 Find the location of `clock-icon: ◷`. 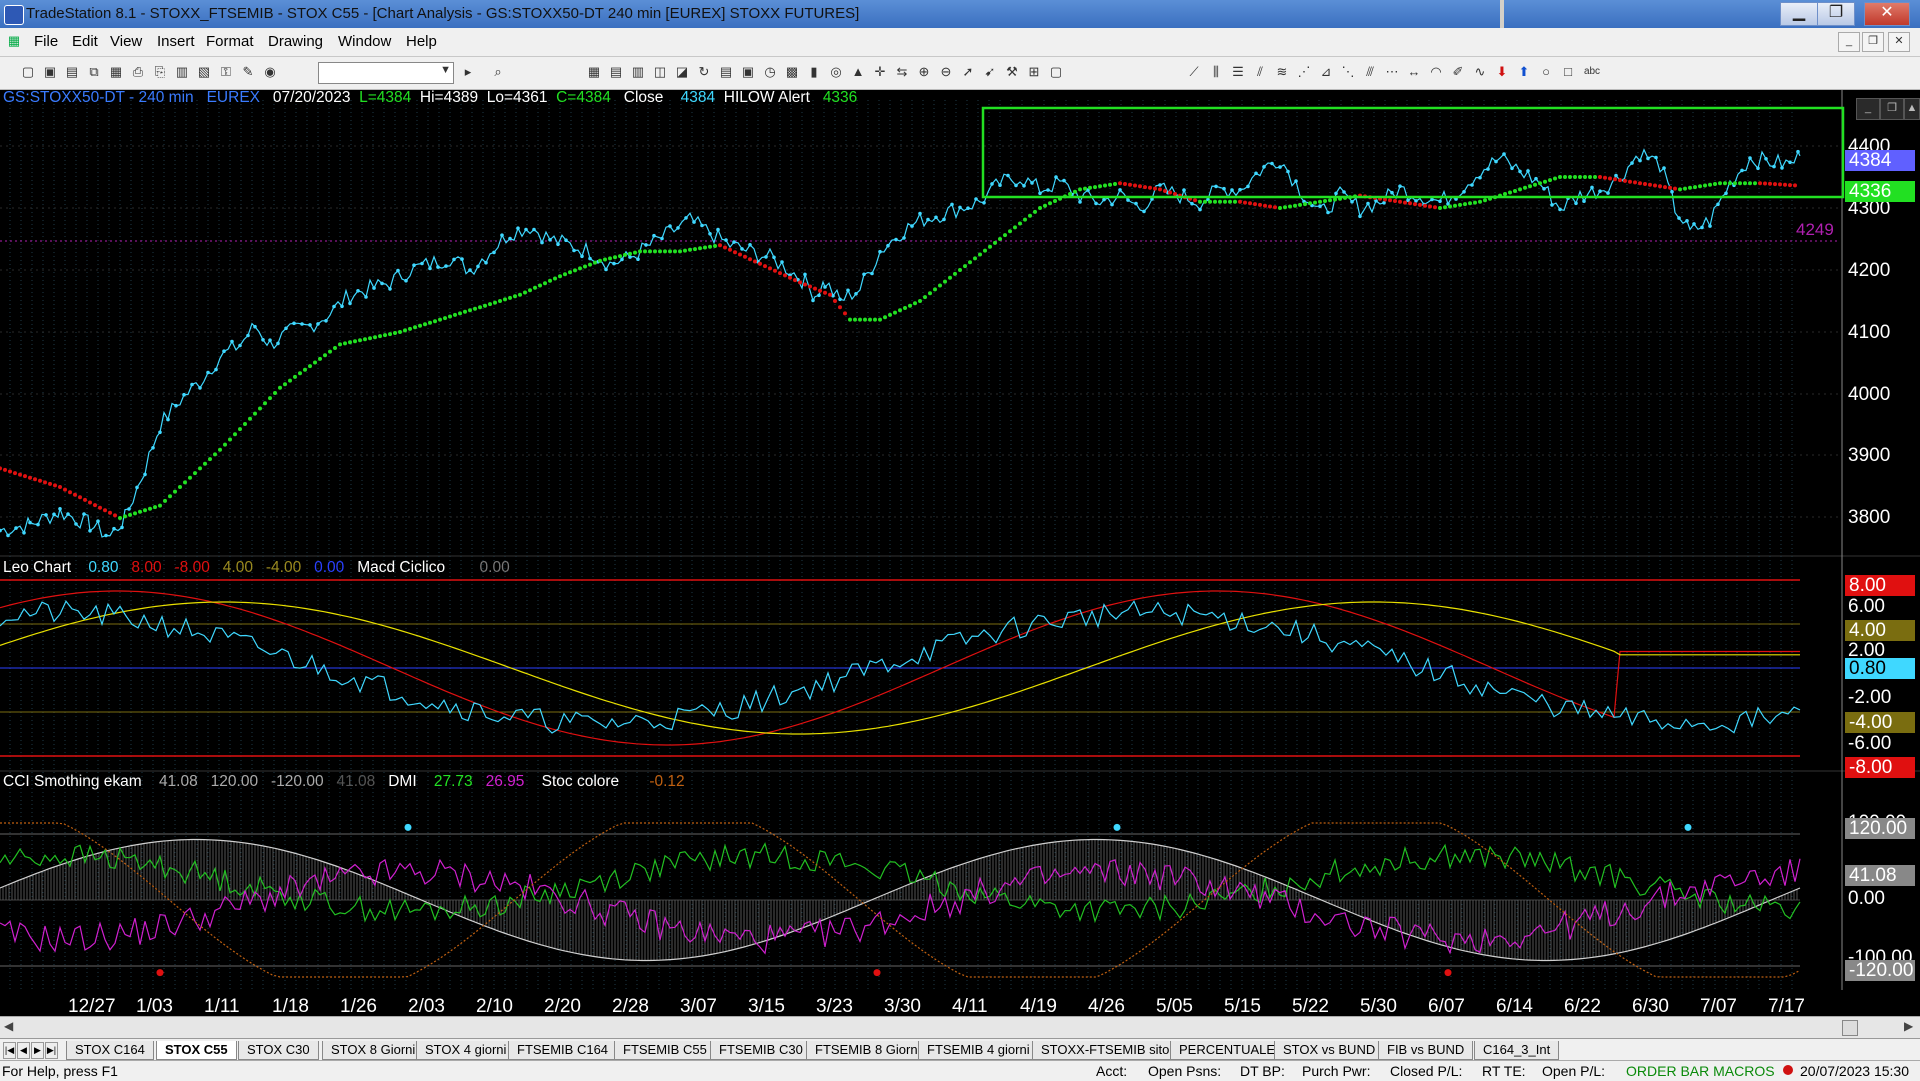

clock-icon: ◷ is located at coordinates (770, 72).